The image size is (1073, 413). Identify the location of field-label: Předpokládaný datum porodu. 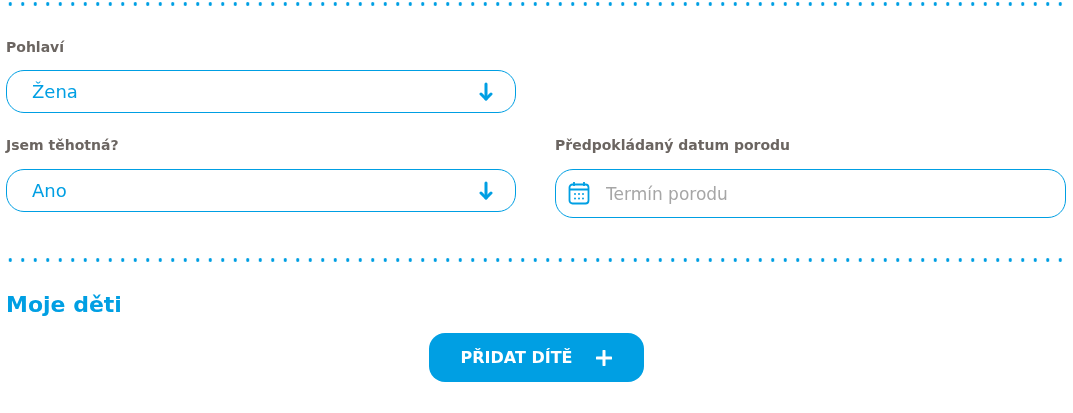
(673, 145).